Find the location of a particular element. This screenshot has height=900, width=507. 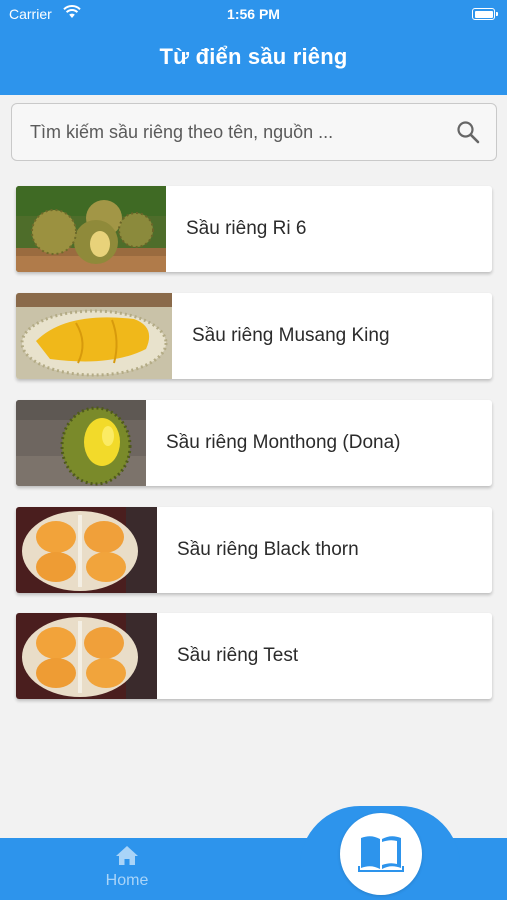

list-item: Sầu riêng Monthong (Dona) is located at coordinates (254, 443).